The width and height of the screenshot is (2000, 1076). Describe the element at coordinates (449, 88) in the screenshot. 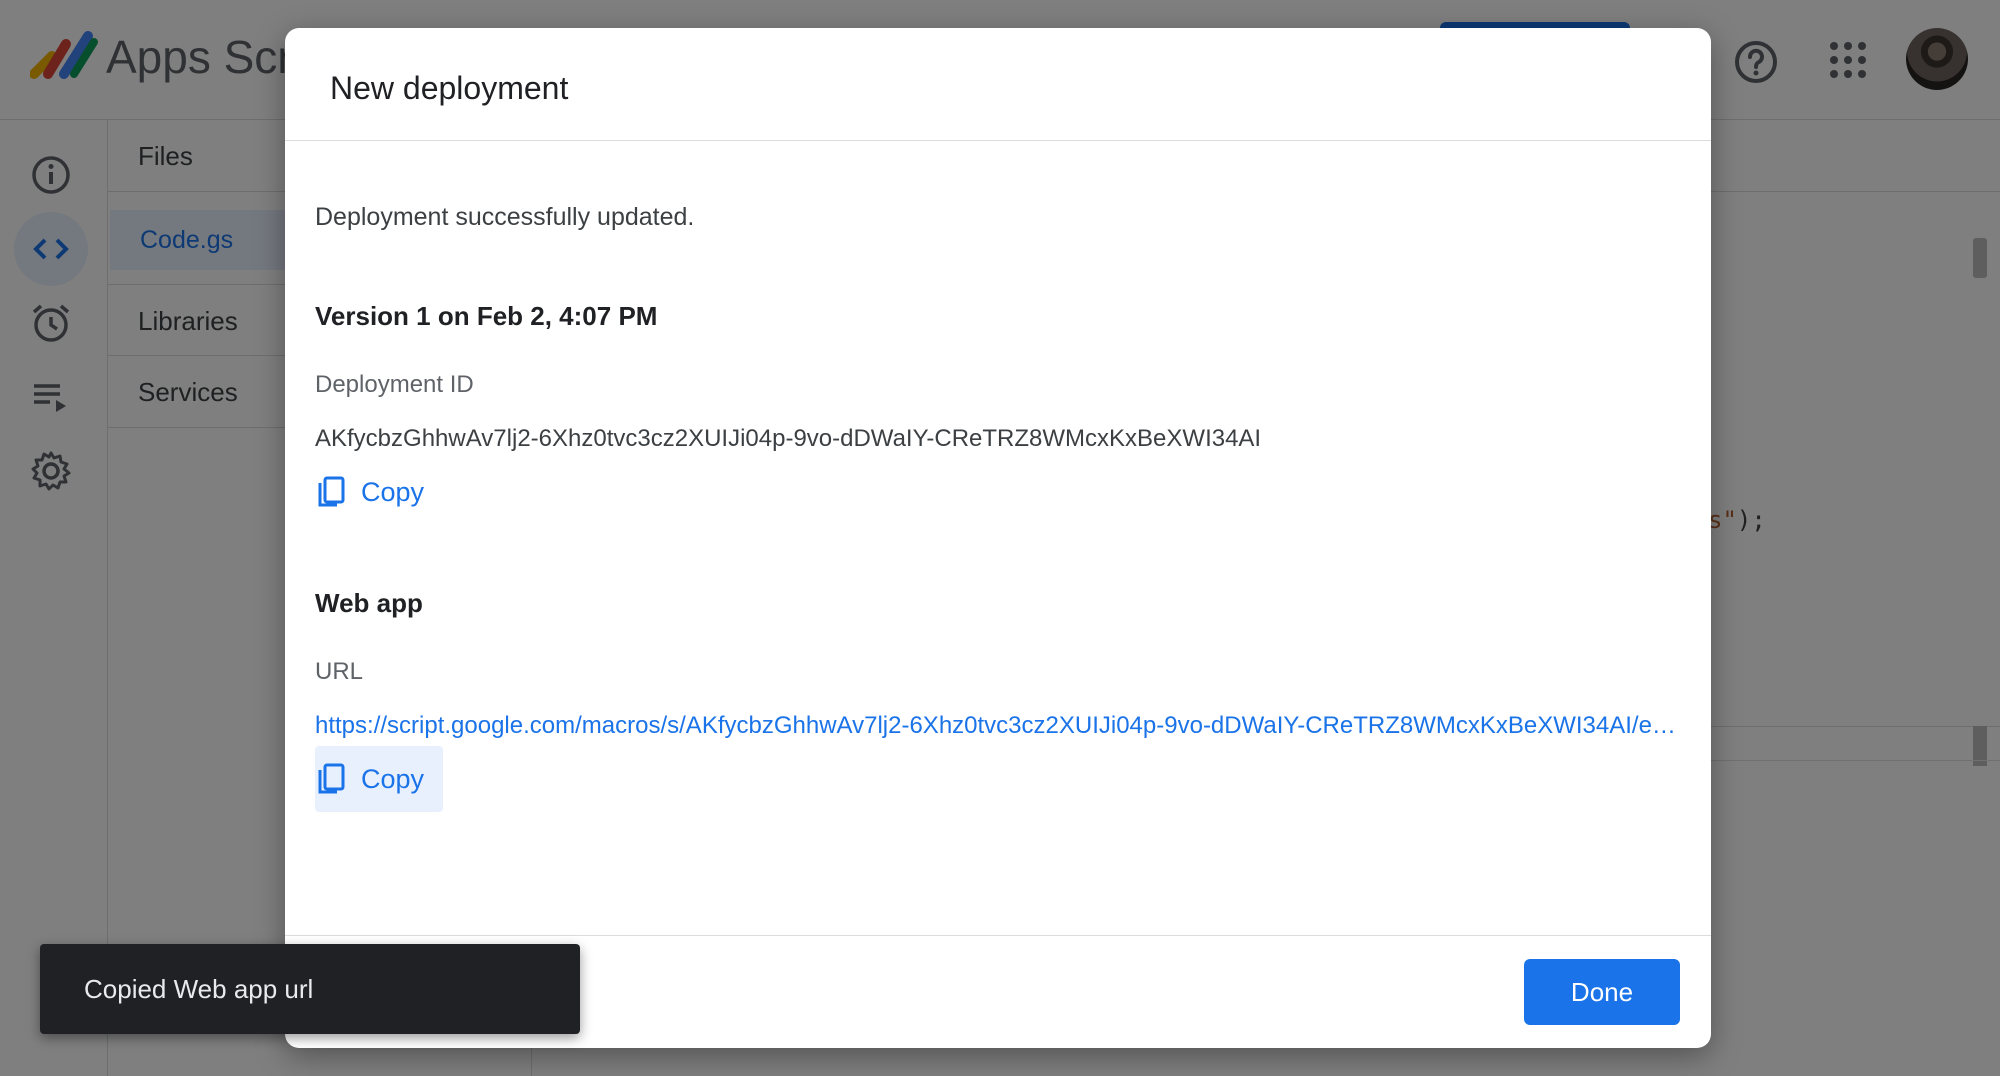

I see `dialog-title: New deployment` at that location.